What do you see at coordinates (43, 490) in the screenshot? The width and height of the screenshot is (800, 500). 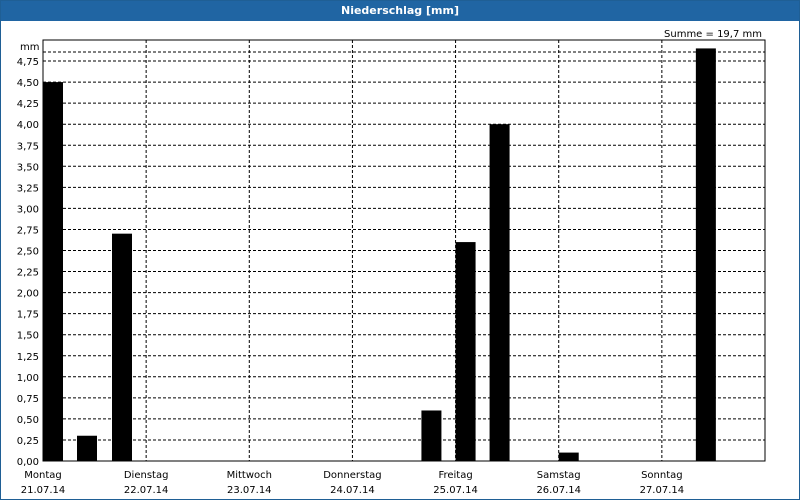 I see `x-date-label: 21.07.14` at bounding box center [43, 490].